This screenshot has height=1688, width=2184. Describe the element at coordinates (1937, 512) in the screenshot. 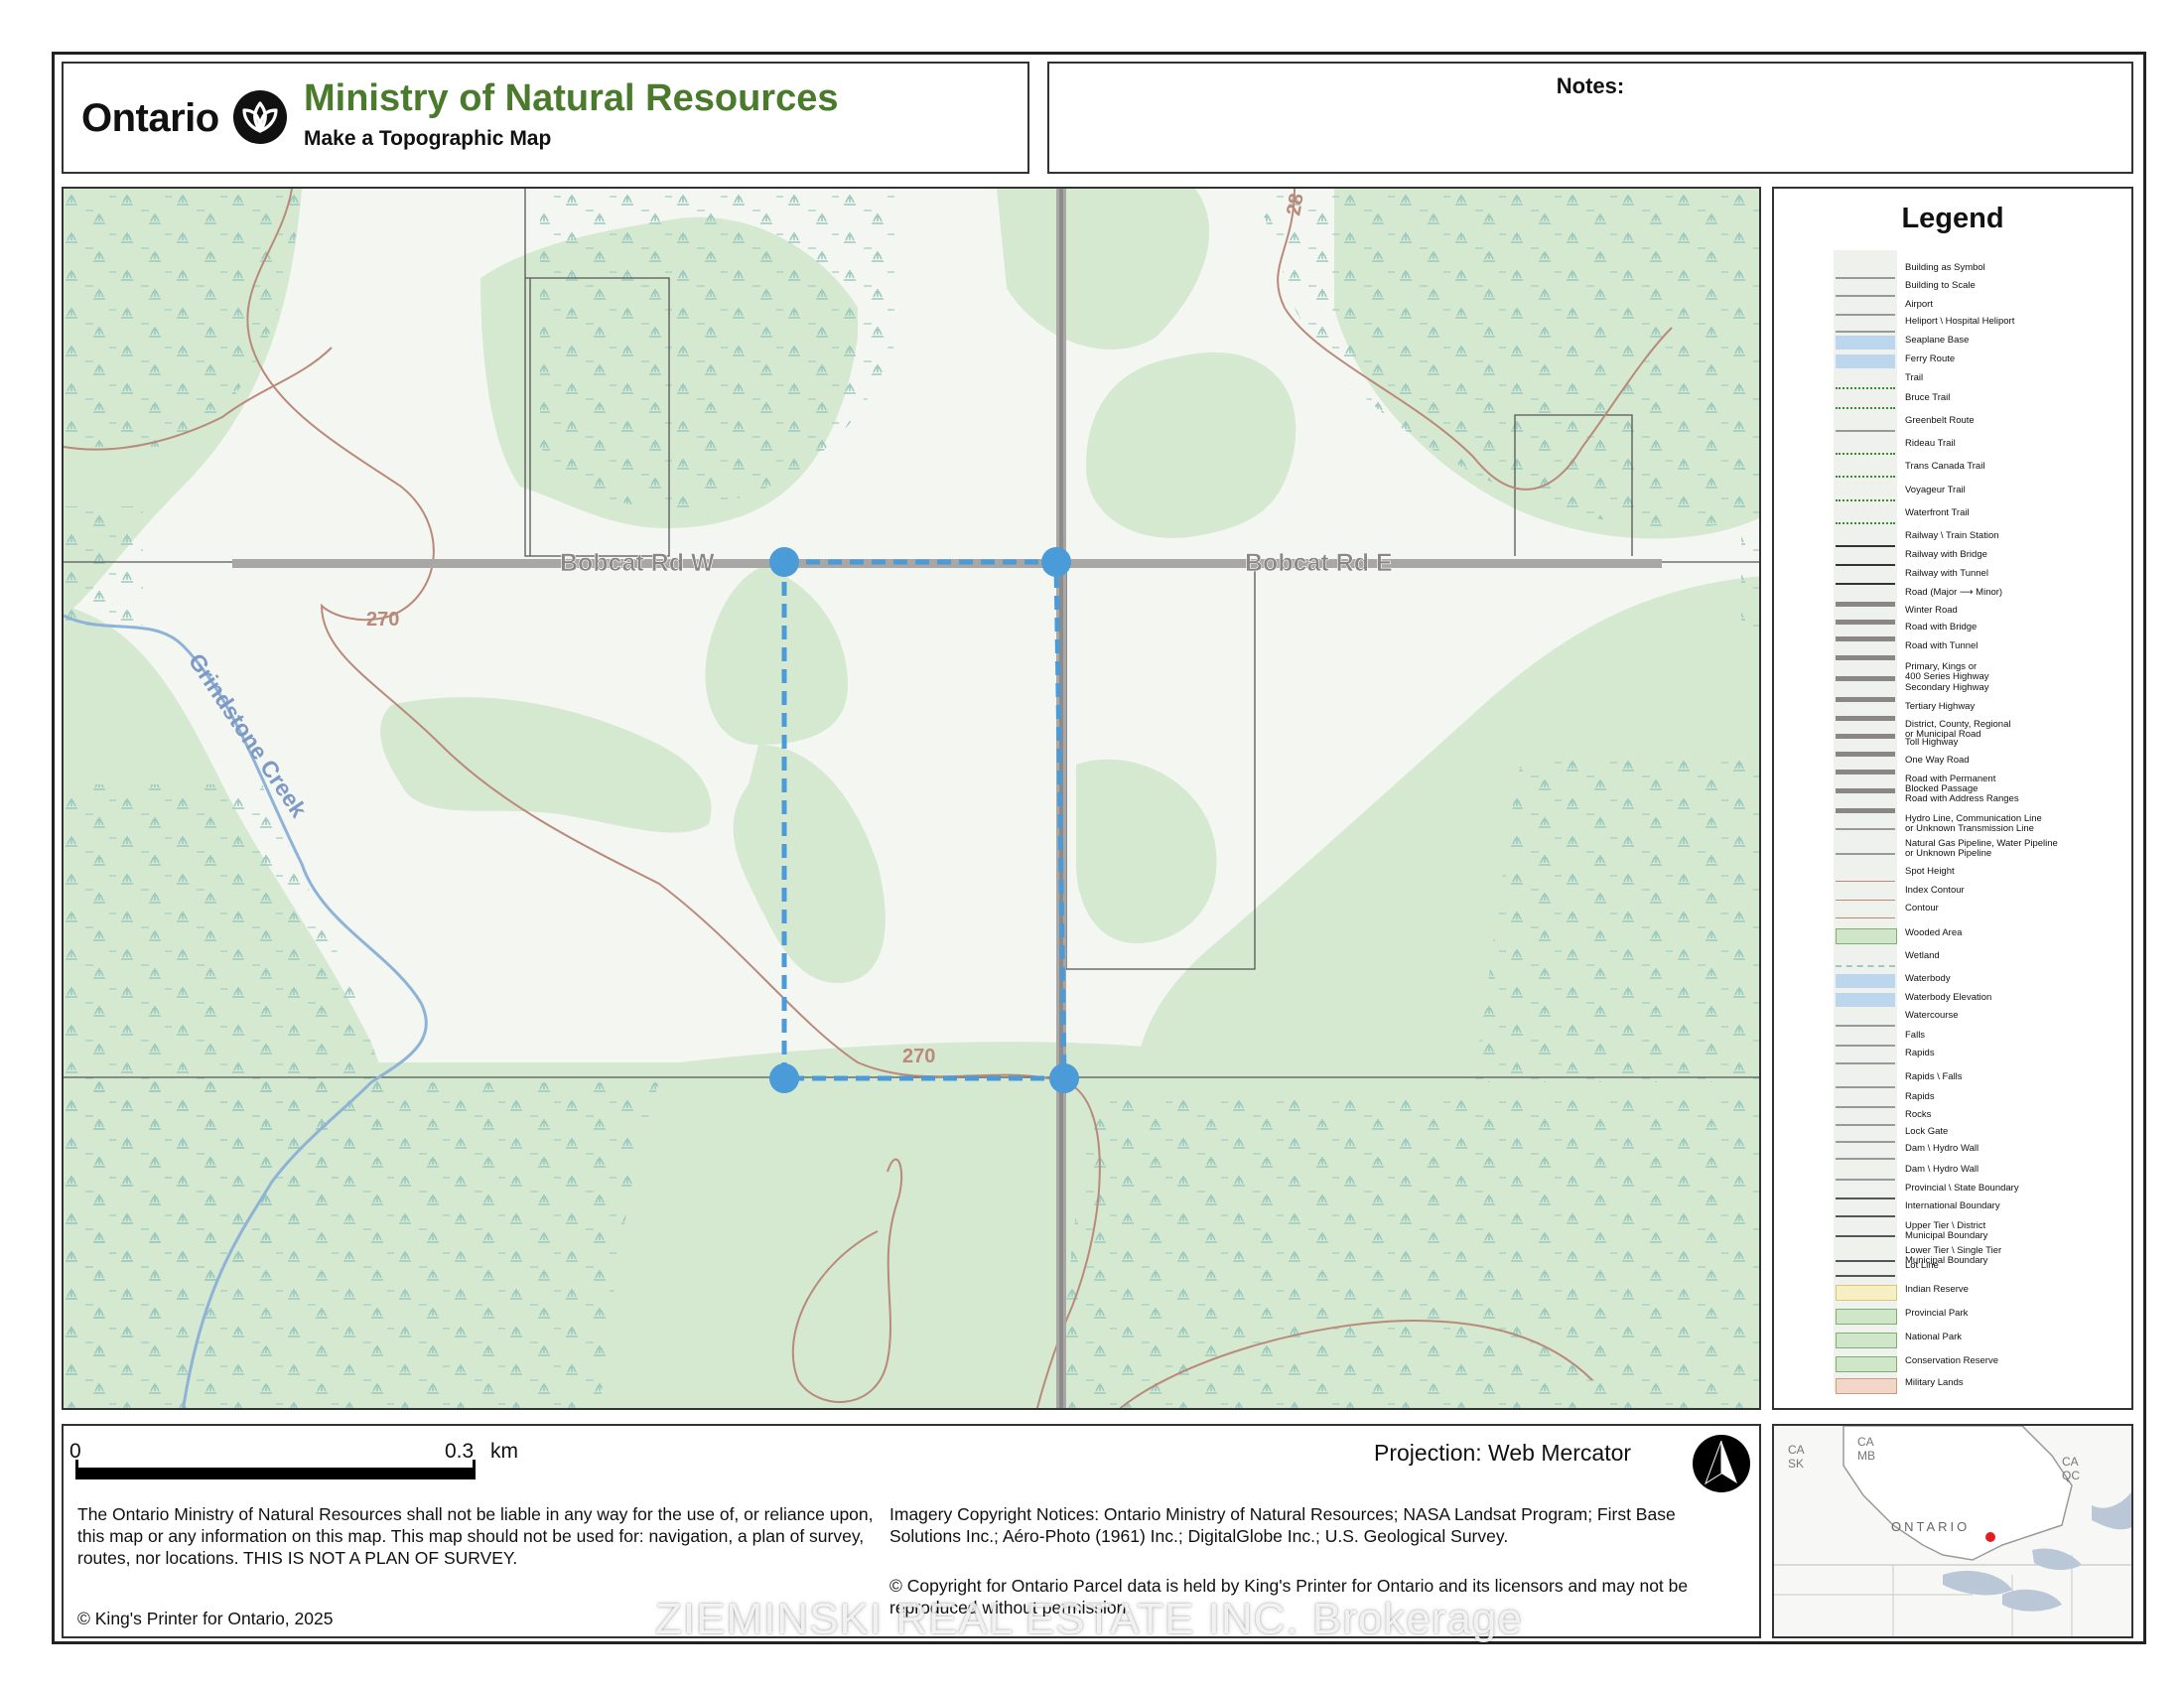

I see `legend-item-label: Waterfront Trail` at that location.